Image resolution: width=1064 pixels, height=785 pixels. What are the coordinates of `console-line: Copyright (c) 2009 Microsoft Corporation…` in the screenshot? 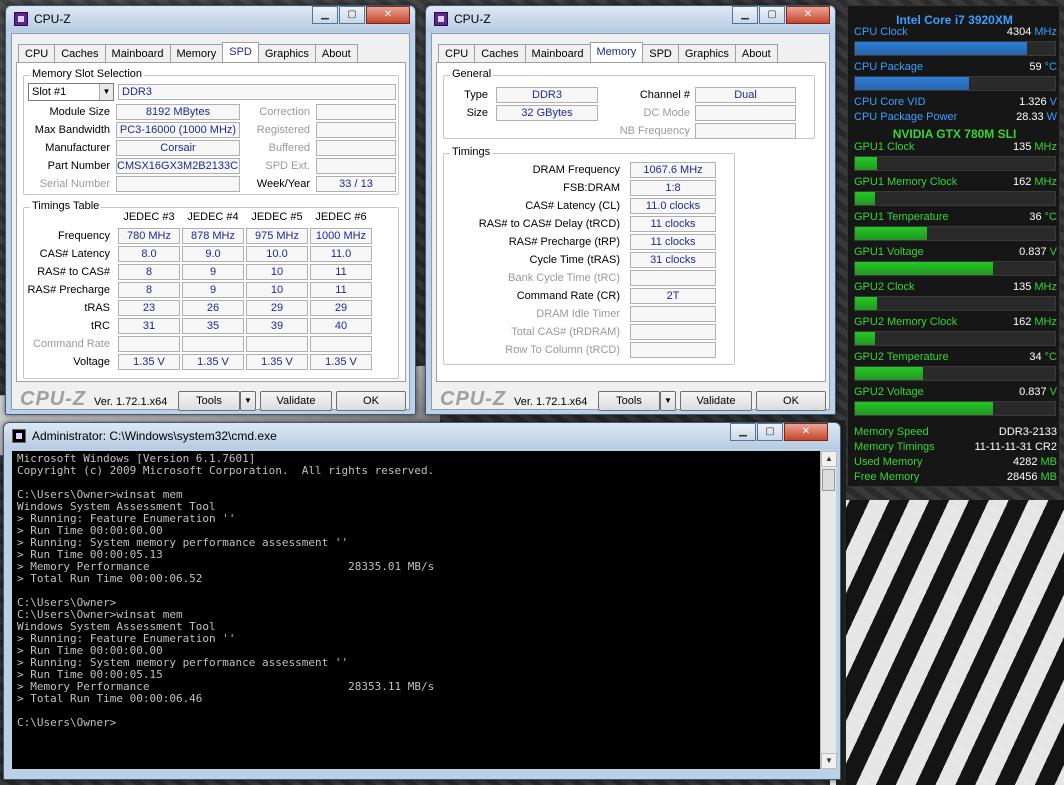 It's located at (226, 470).